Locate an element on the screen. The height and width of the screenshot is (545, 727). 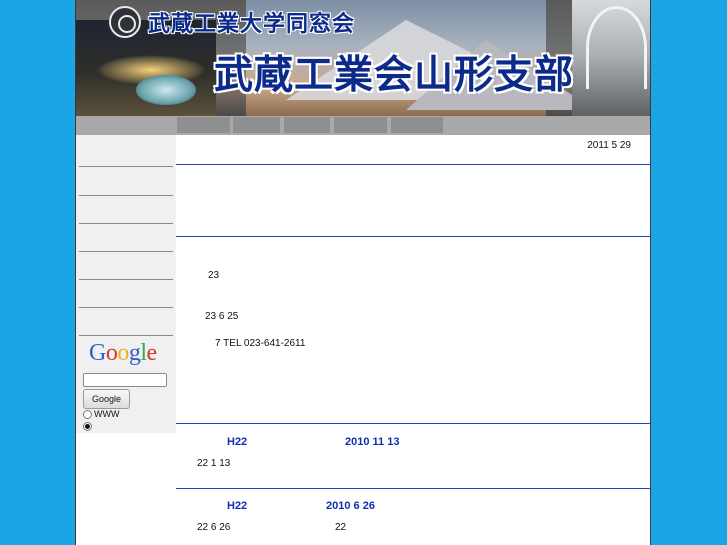
content-line: 7 TEL 023-641-2611 is located at coordinates (260, 343).